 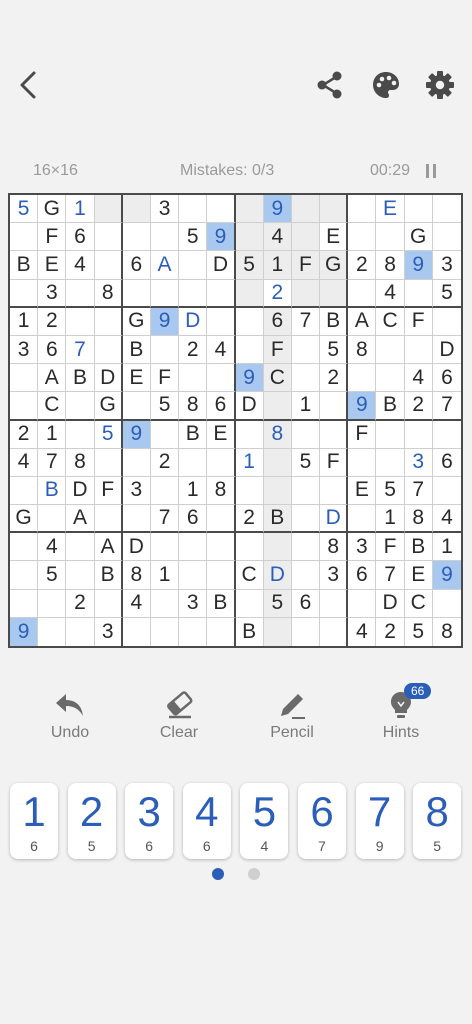 What do you see at coordinates (179, 718) in the screenshot?
I see `clear-button: Clear` at bounding box center [179, 718].